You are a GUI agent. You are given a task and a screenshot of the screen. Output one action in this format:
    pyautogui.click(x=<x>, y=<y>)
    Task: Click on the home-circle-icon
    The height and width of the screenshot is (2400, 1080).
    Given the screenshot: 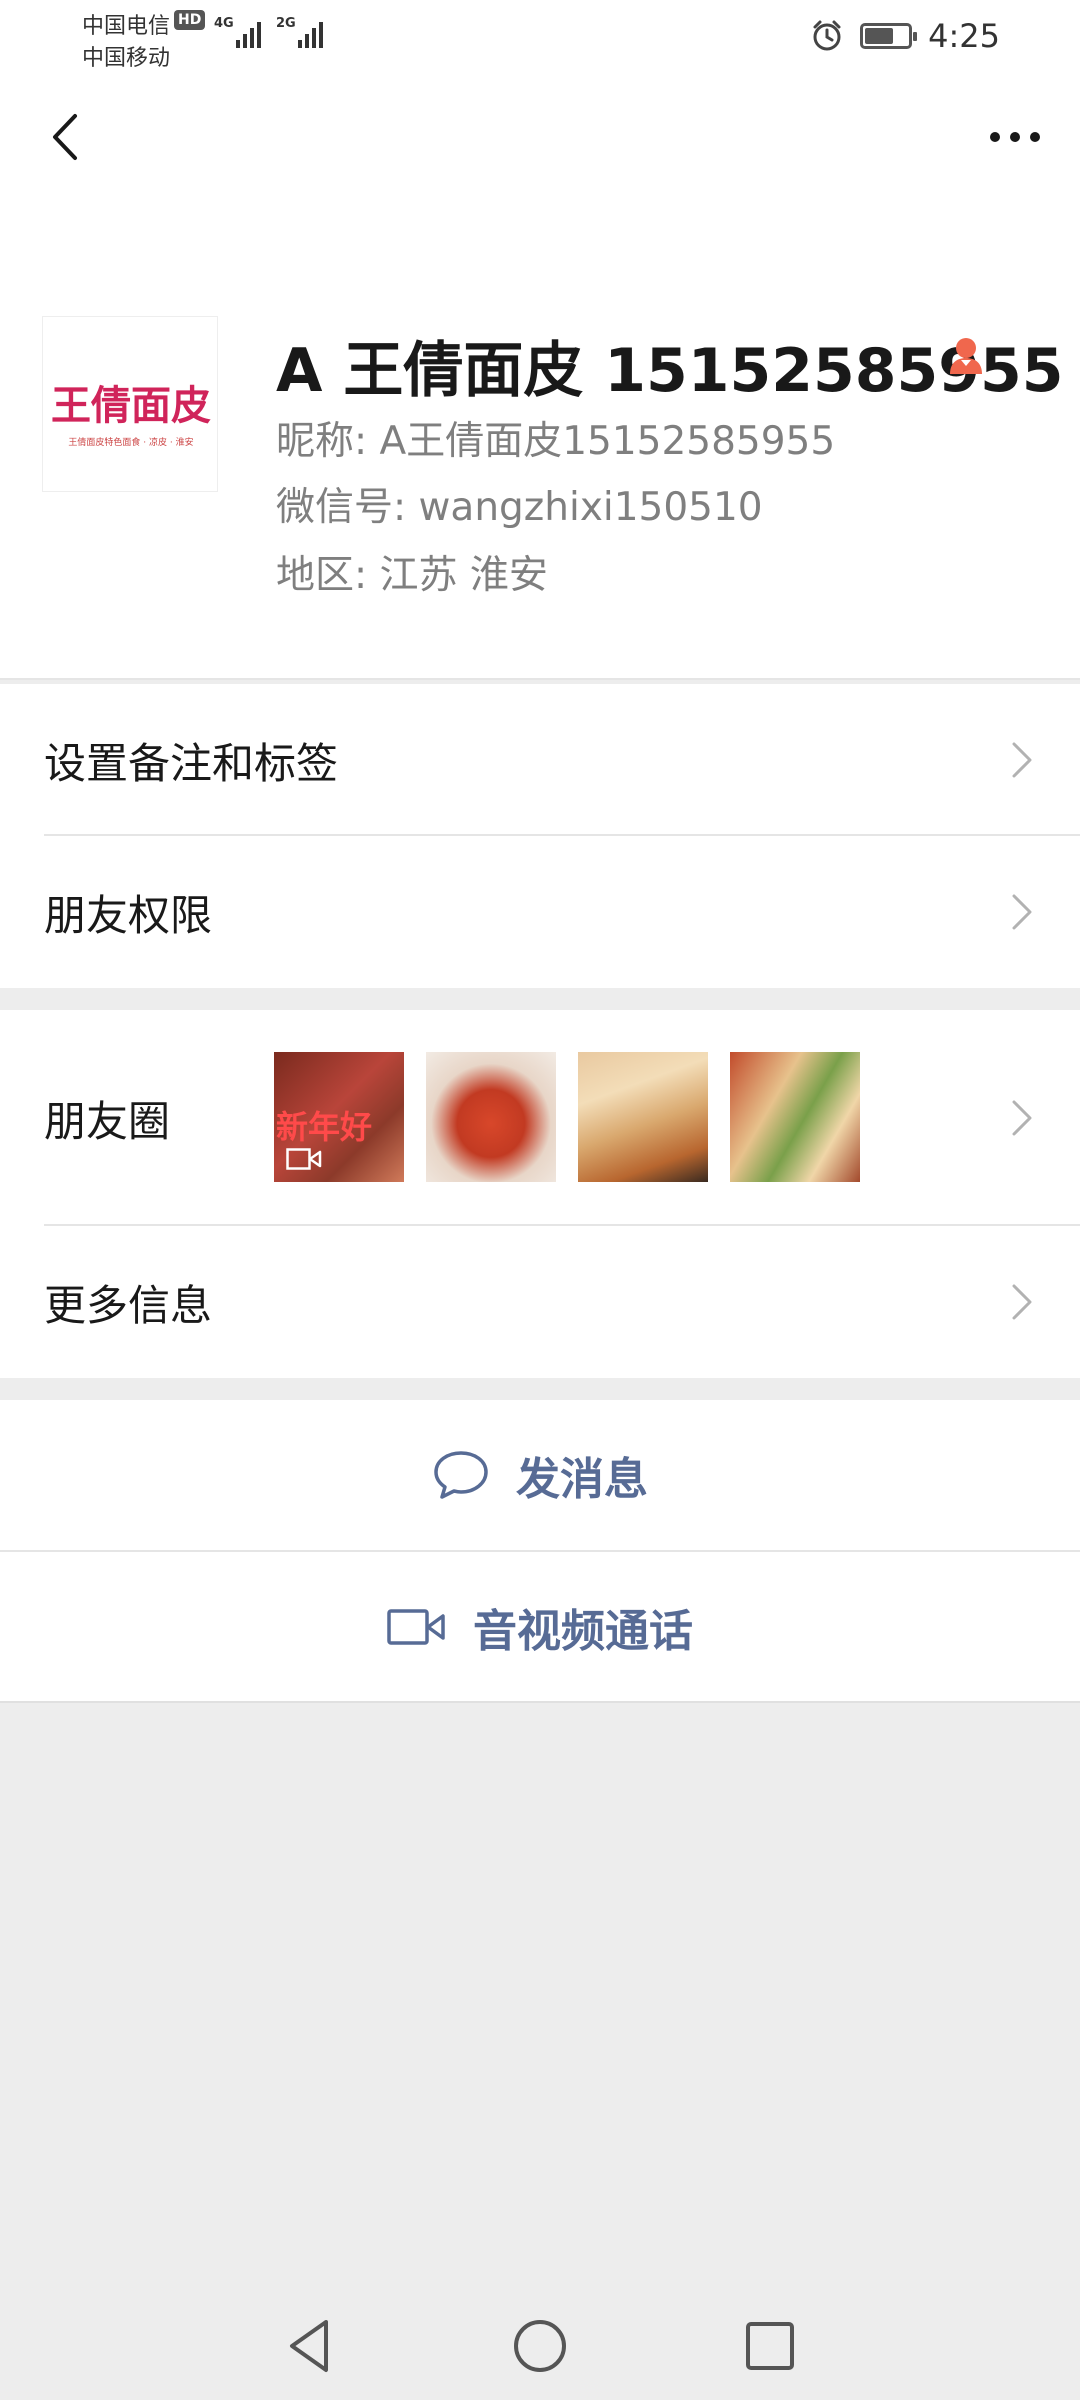 What is the action you would take?
    pyautogui.click(x=540, y=2346)
    